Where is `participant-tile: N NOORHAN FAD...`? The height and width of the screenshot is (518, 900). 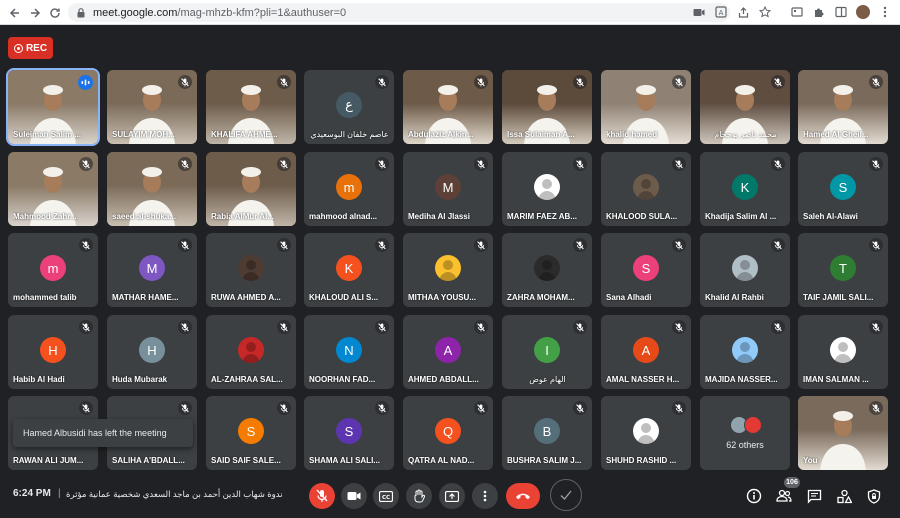 participant-tile: N NOORHAN FAD... is located at coordinates (349, 352).